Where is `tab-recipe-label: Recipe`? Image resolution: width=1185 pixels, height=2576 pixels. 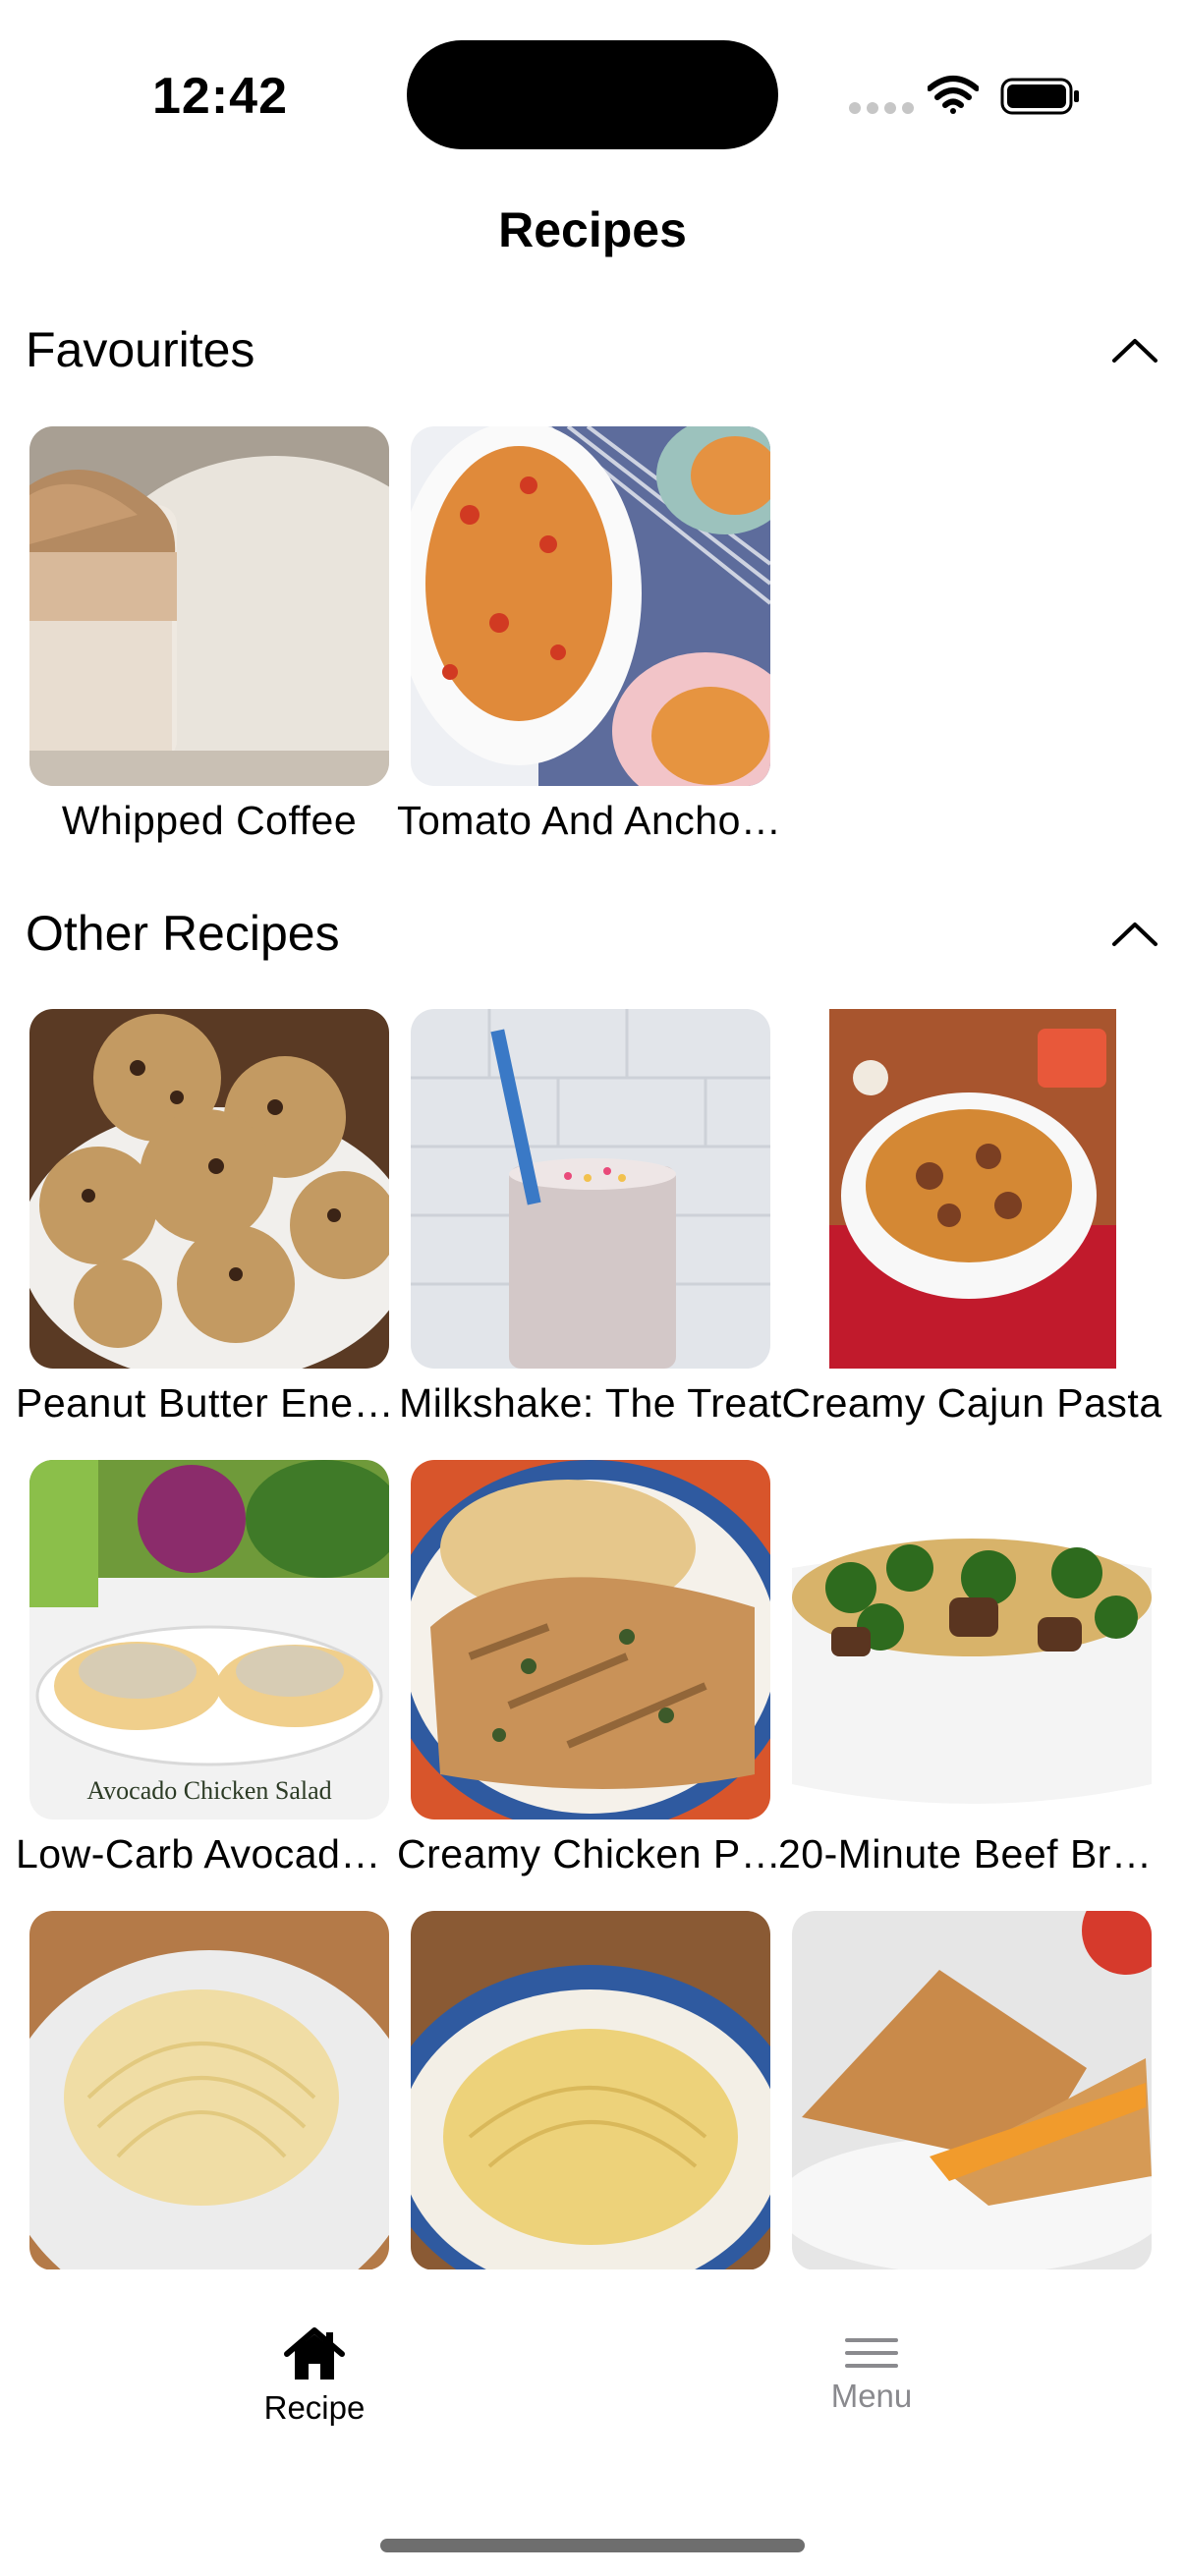 tab-recipe-label: Recipe is located at coordinates (315, 2407).